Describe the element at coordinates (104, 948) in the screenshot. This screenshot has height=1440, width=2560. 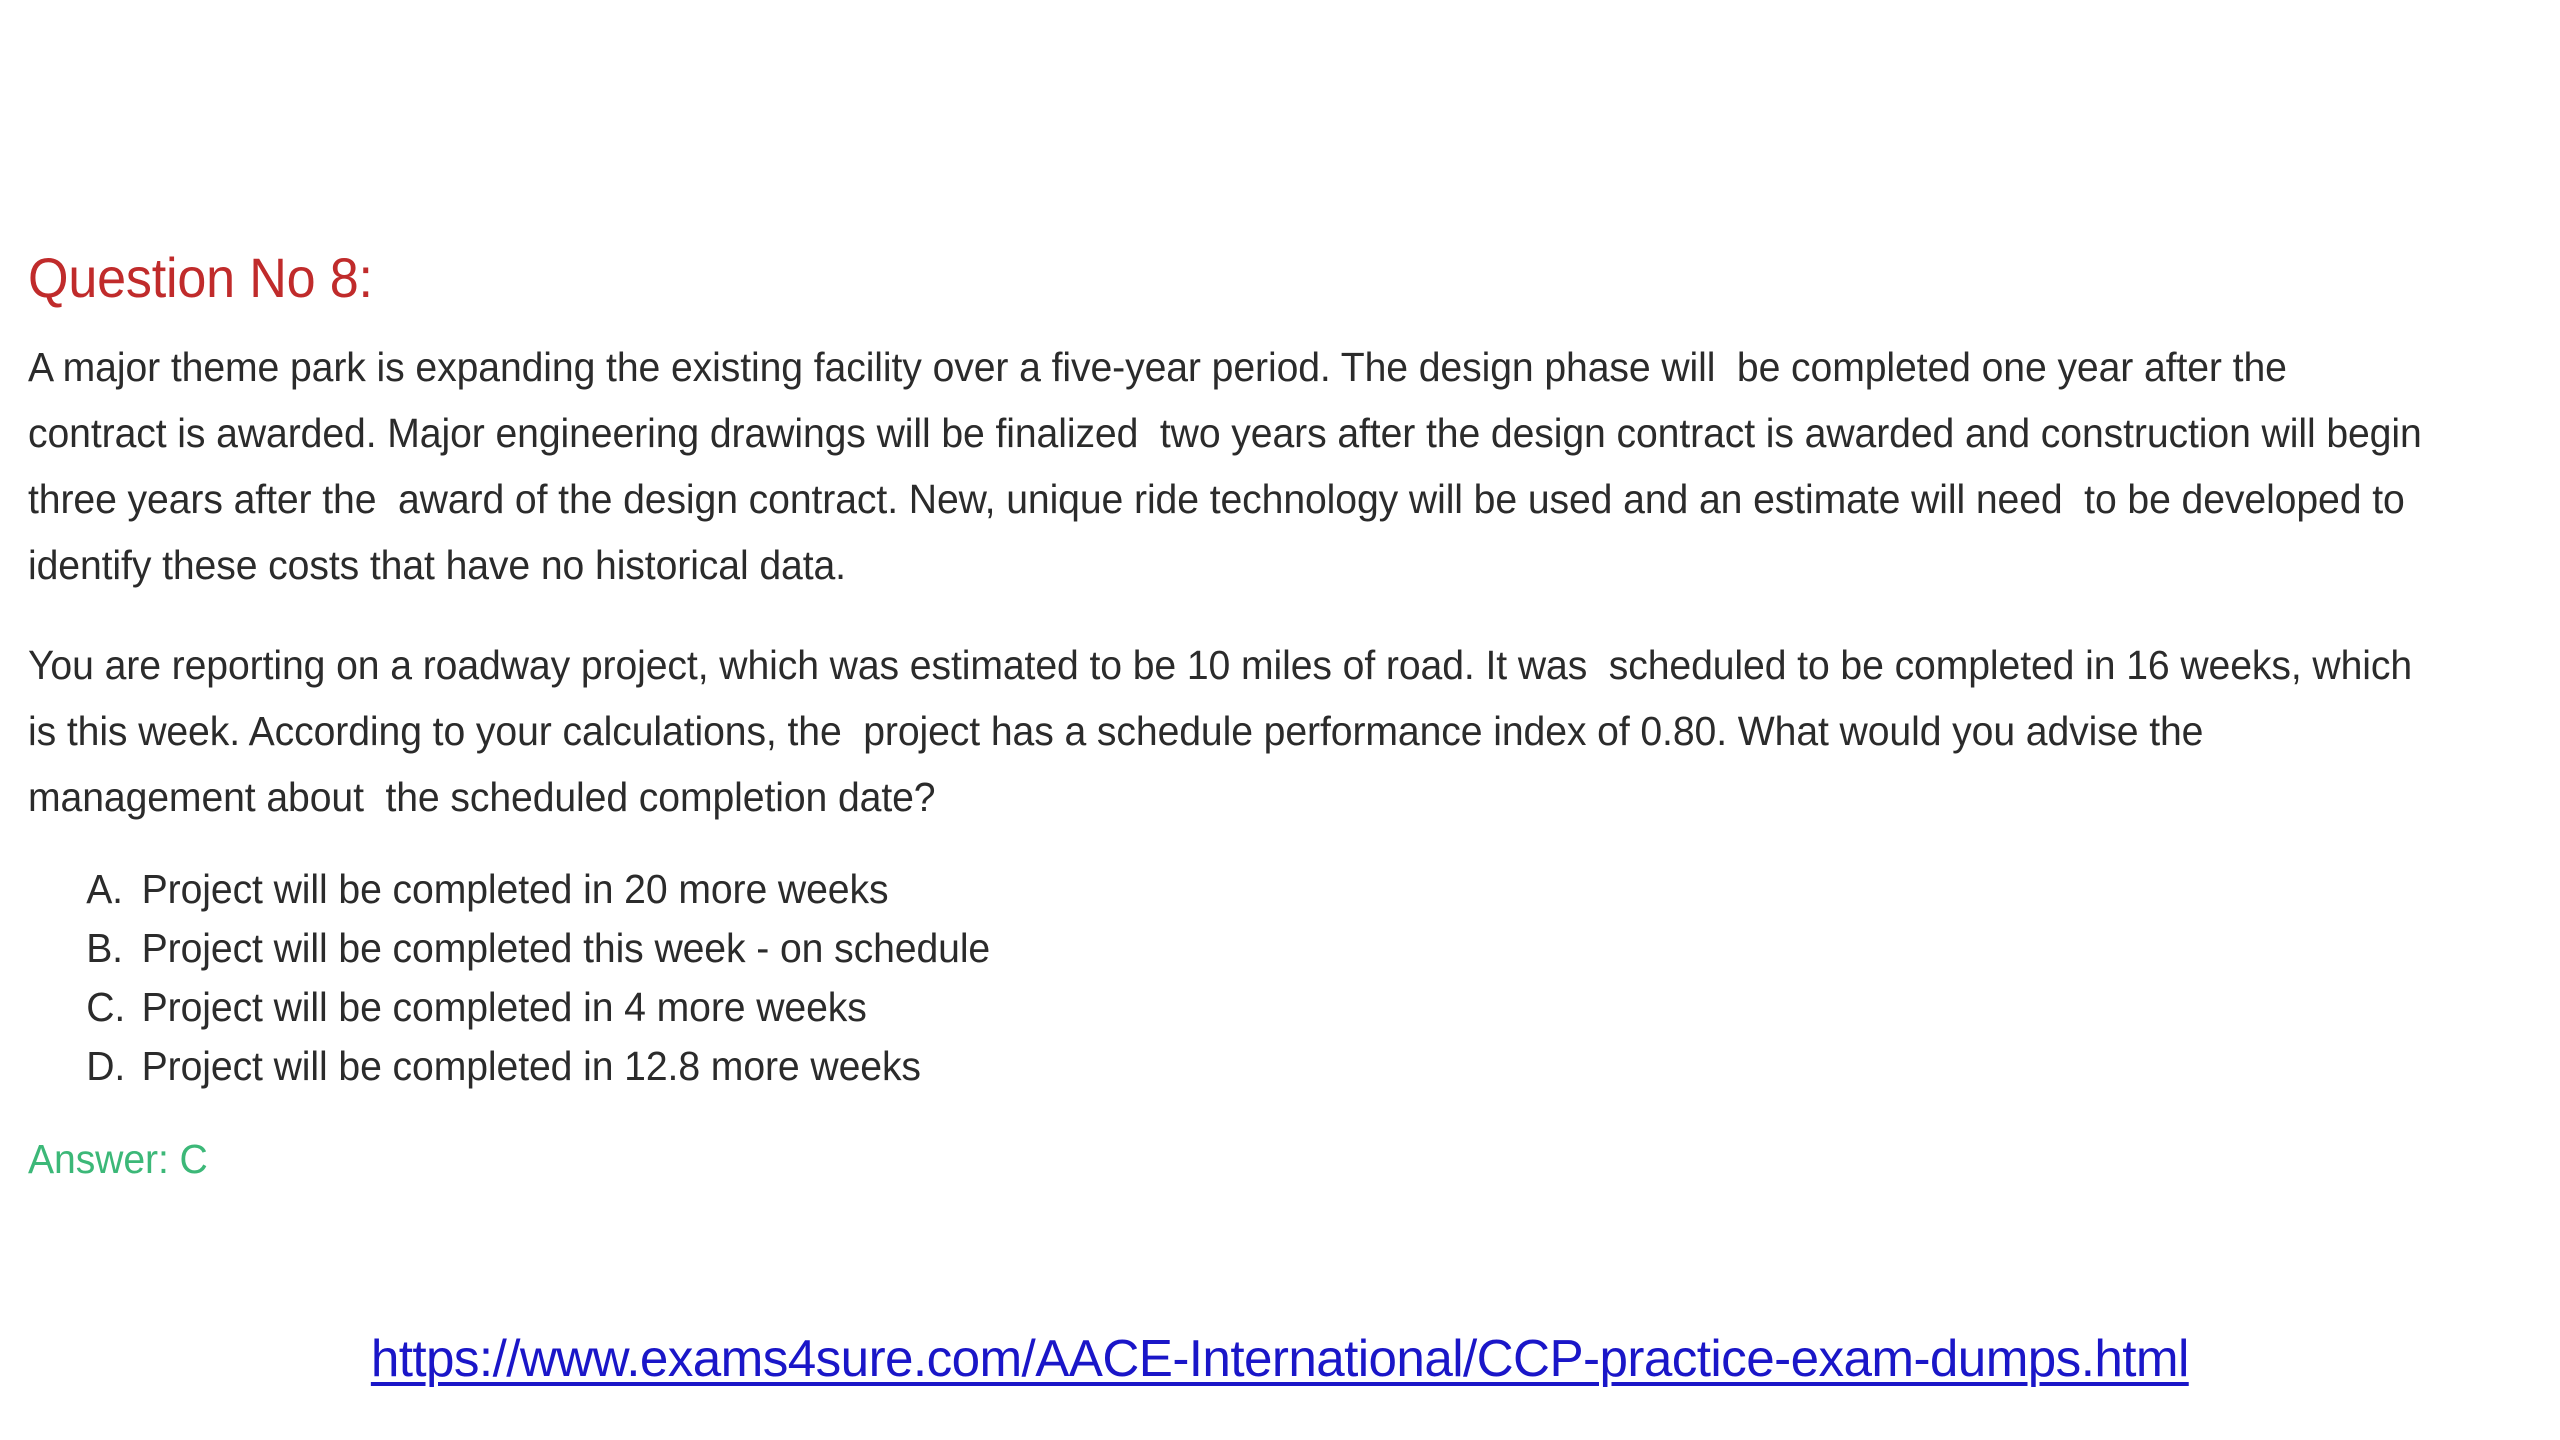
I see `option-letter-b: B.` at that location.